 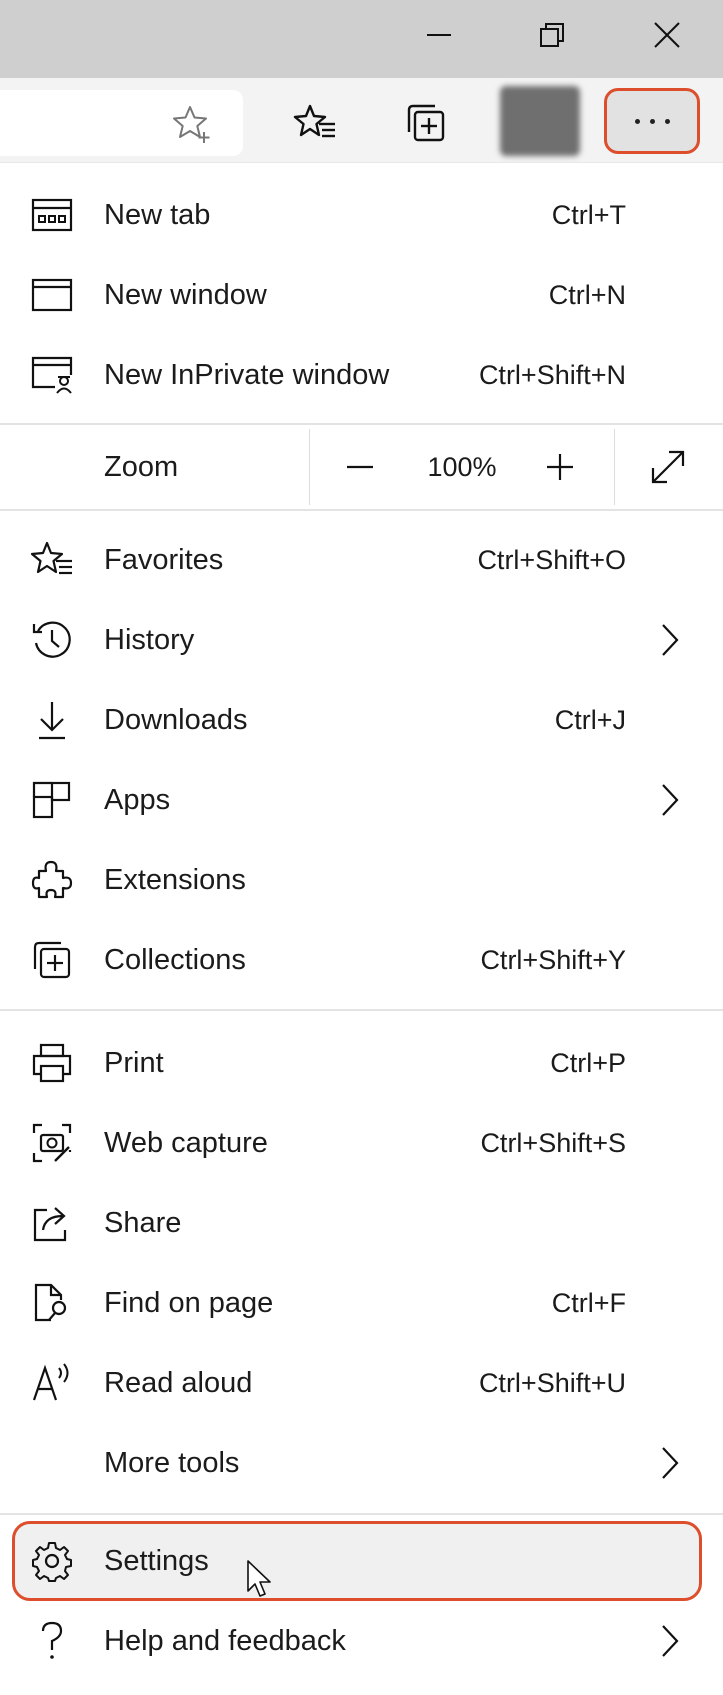 I want to click on title-bar, so click(x=361, y=39).